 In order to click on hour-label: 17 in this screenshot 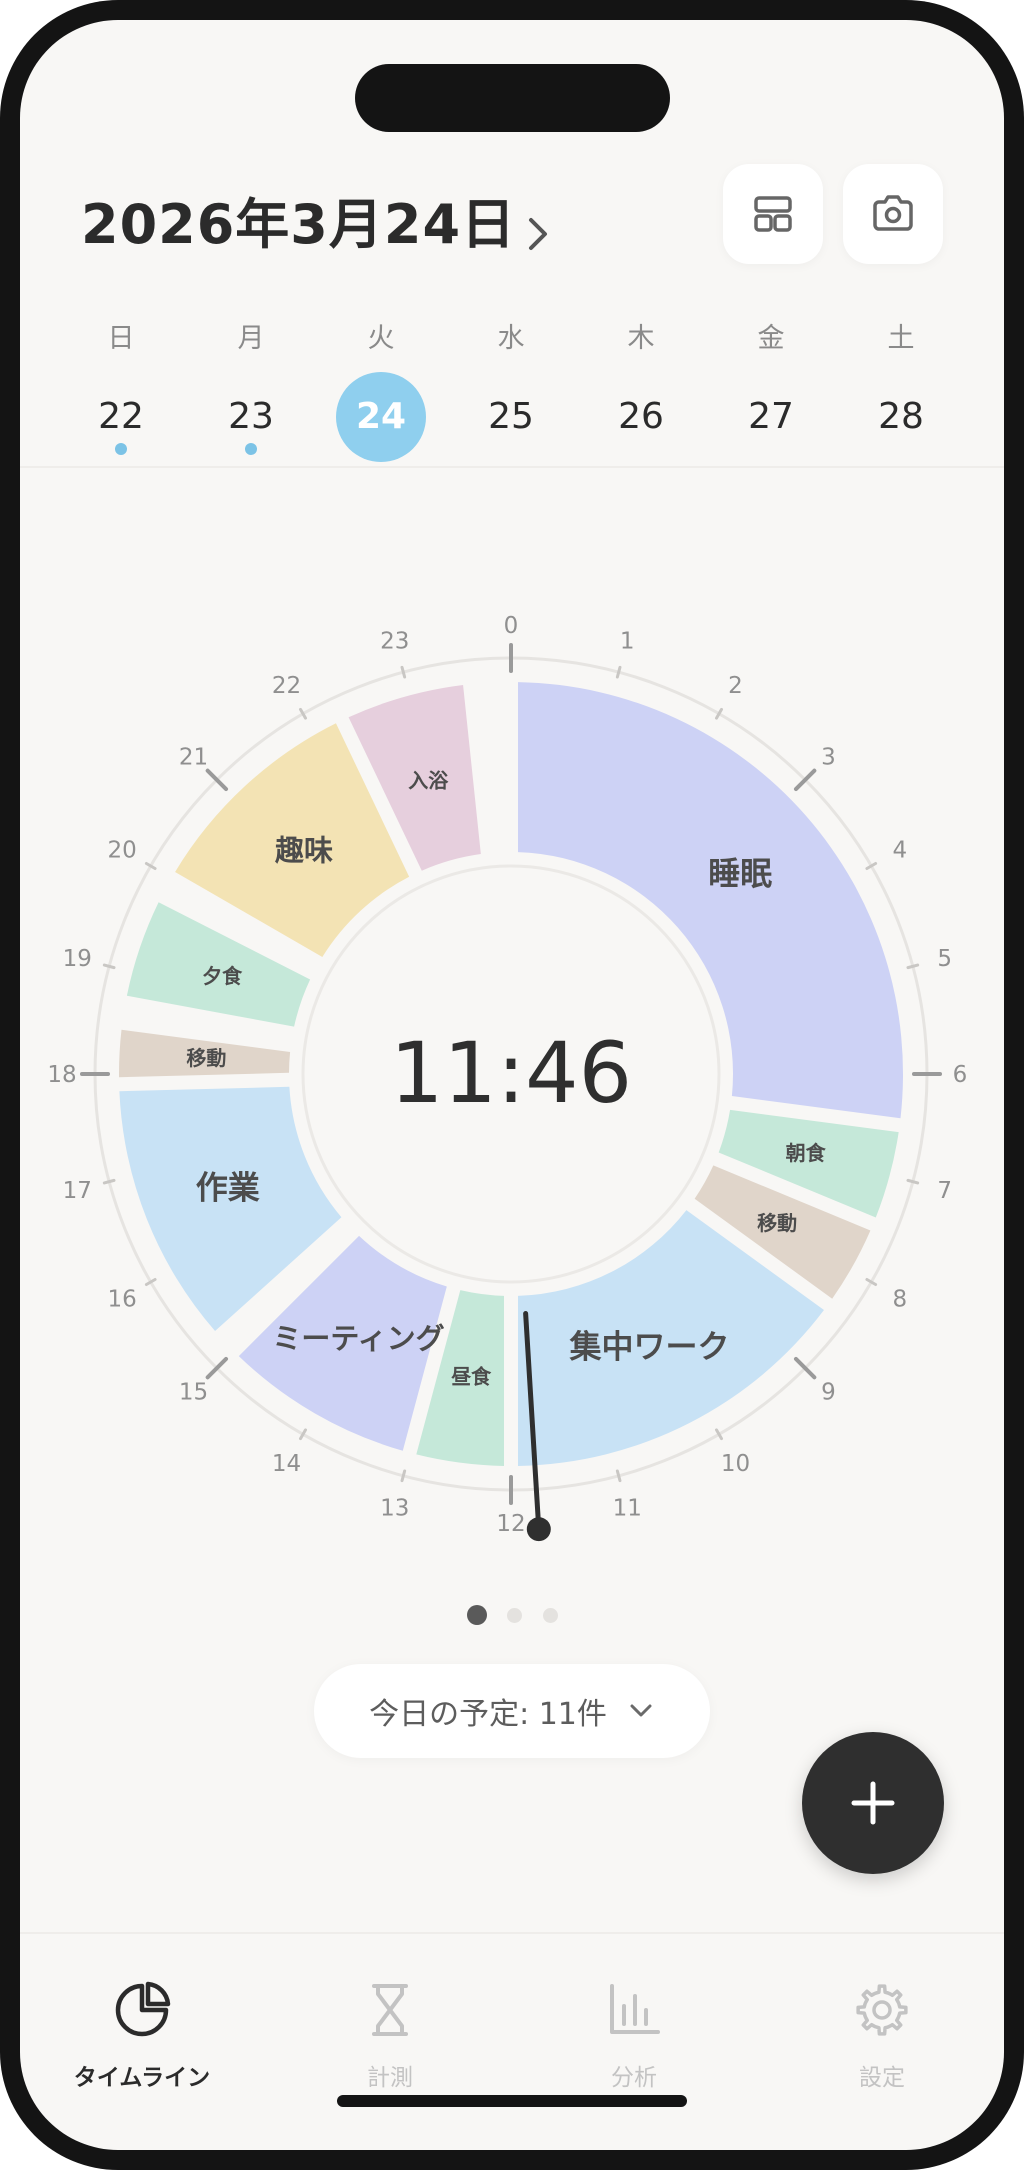, I will do `click(77, 1191)`.